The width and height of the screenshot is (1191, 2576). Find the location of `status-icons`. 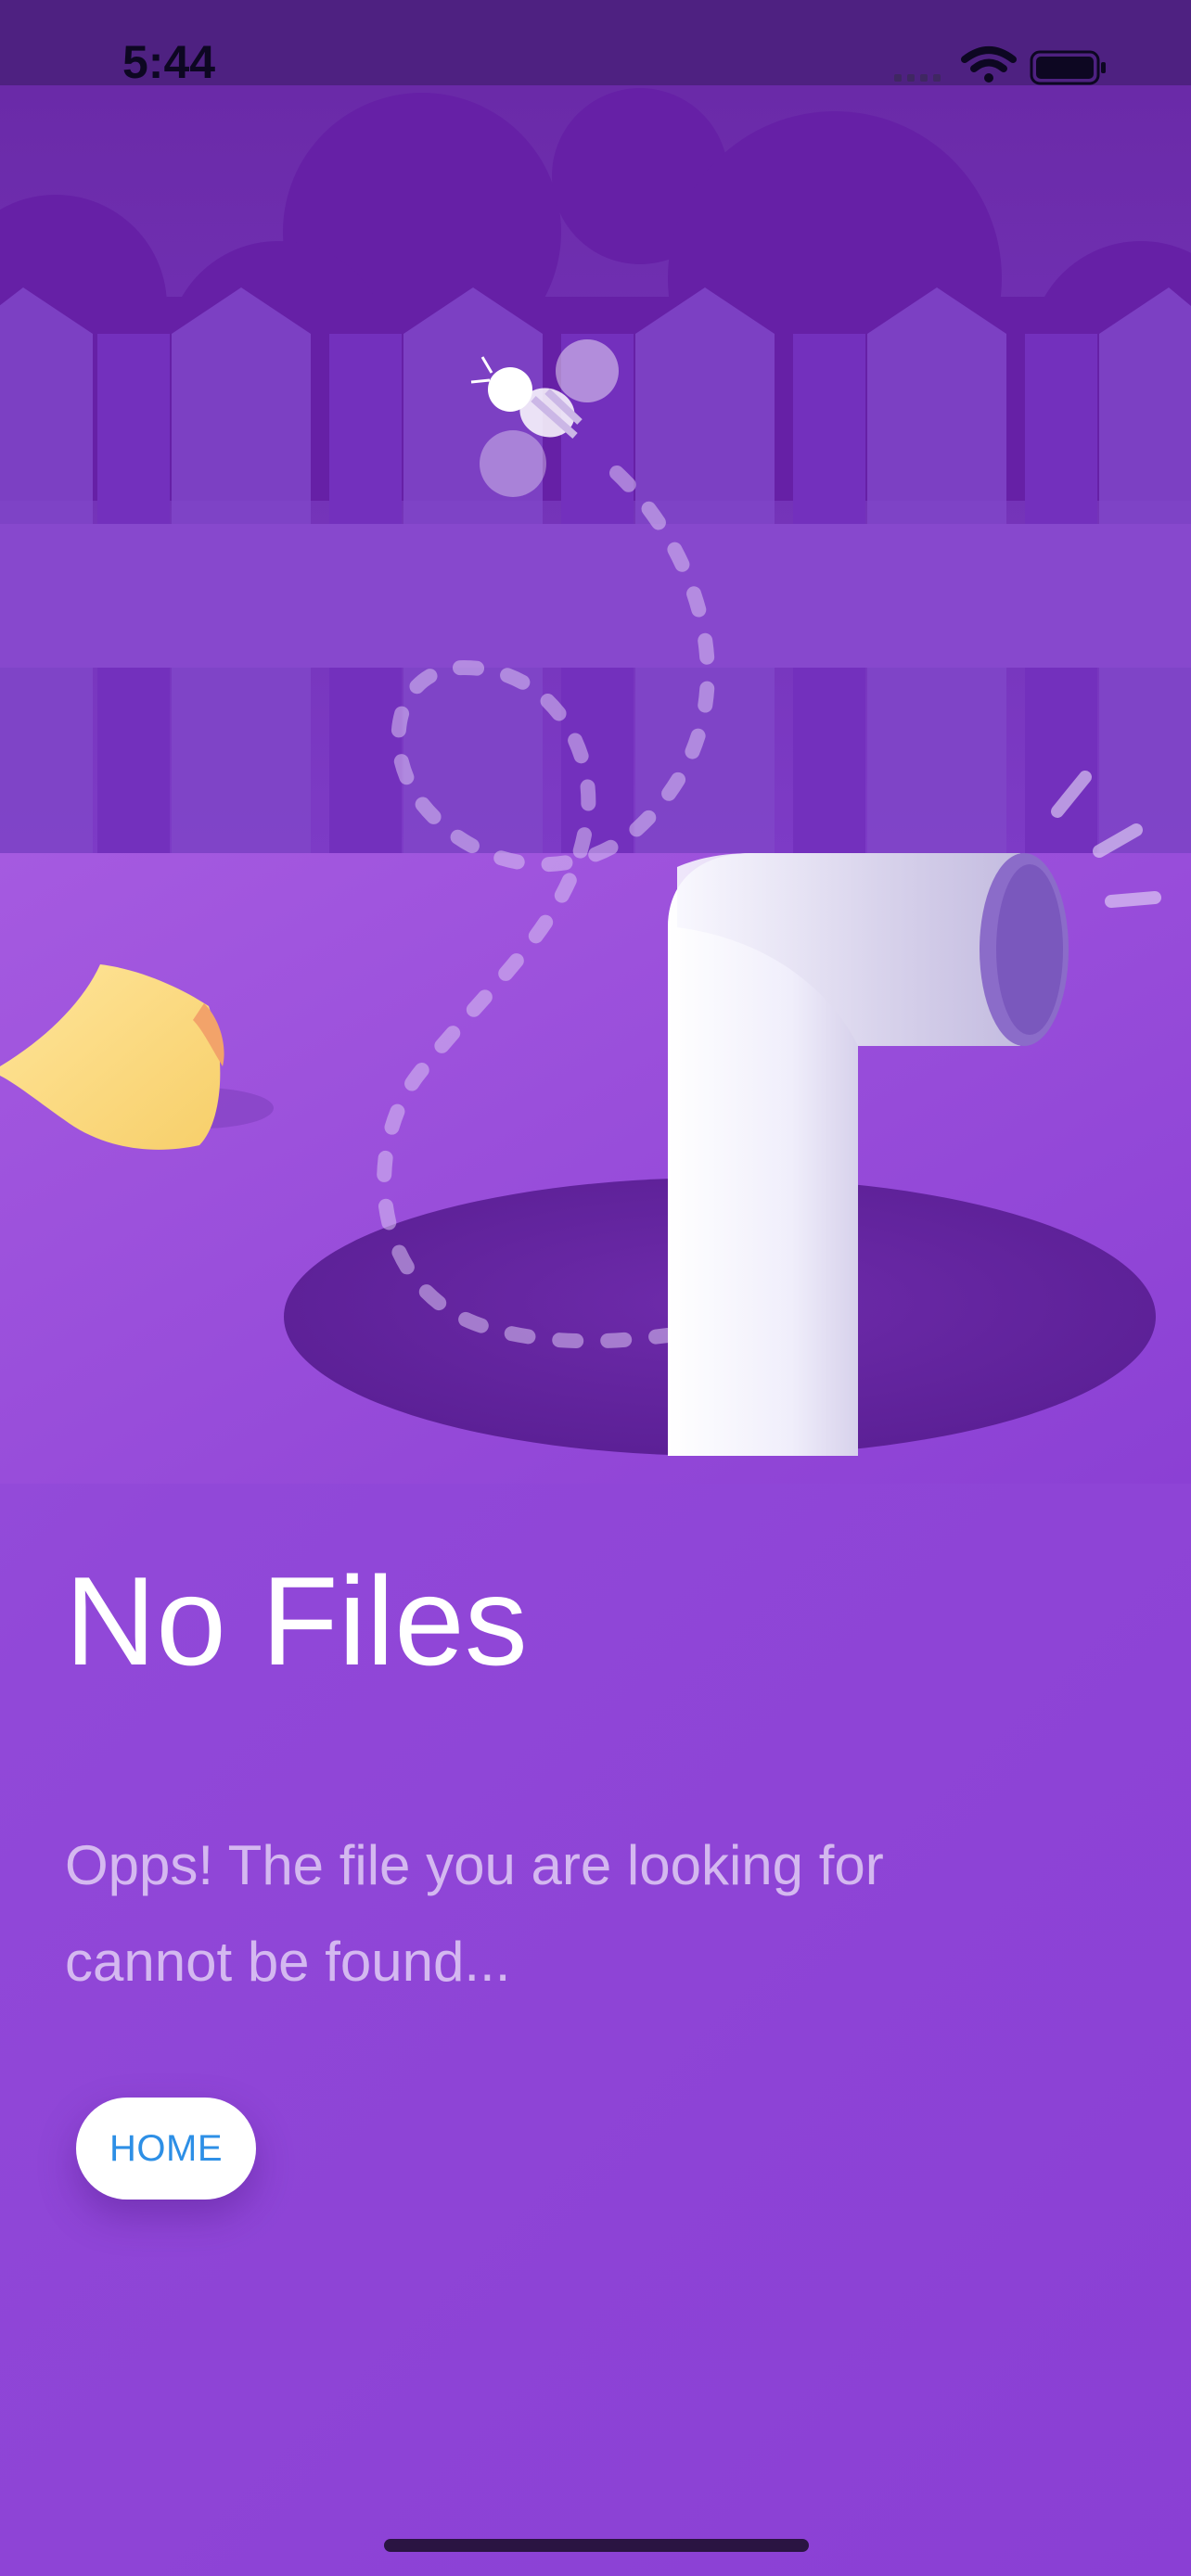

status-icons is located at coordinates (1000, 66).